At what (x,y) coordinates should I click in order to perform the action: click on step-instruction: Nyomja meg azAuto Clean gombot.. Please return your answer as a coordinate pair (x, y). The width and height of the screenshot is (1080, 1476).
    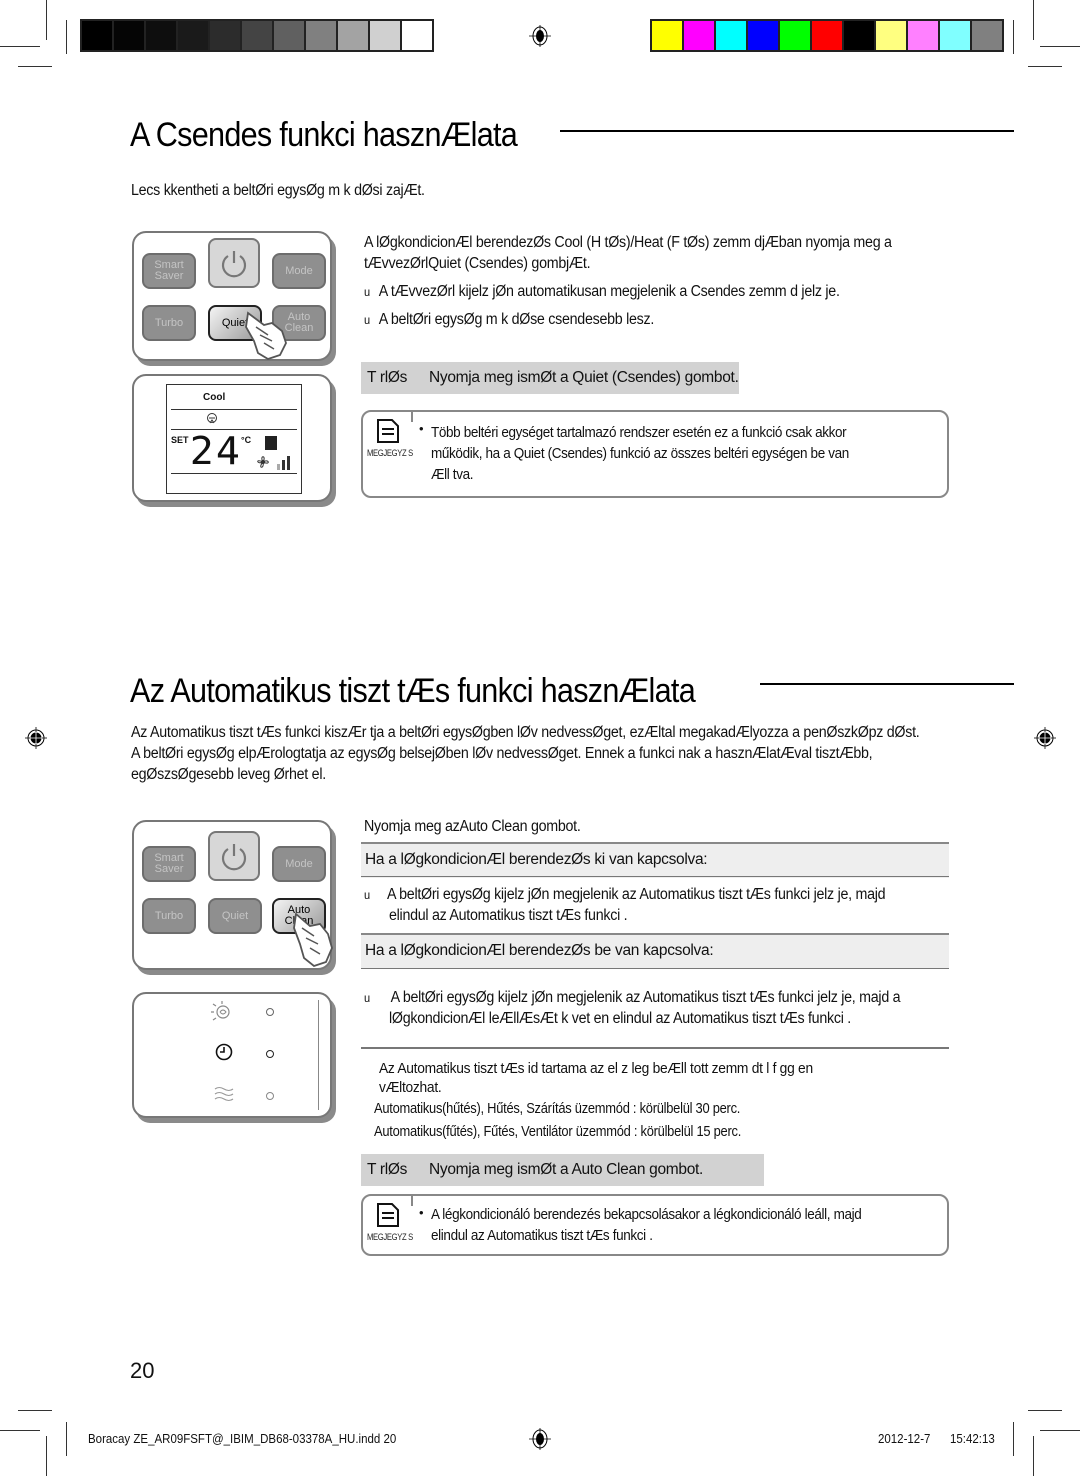
    Looking at the image, I should click on (472, 826).